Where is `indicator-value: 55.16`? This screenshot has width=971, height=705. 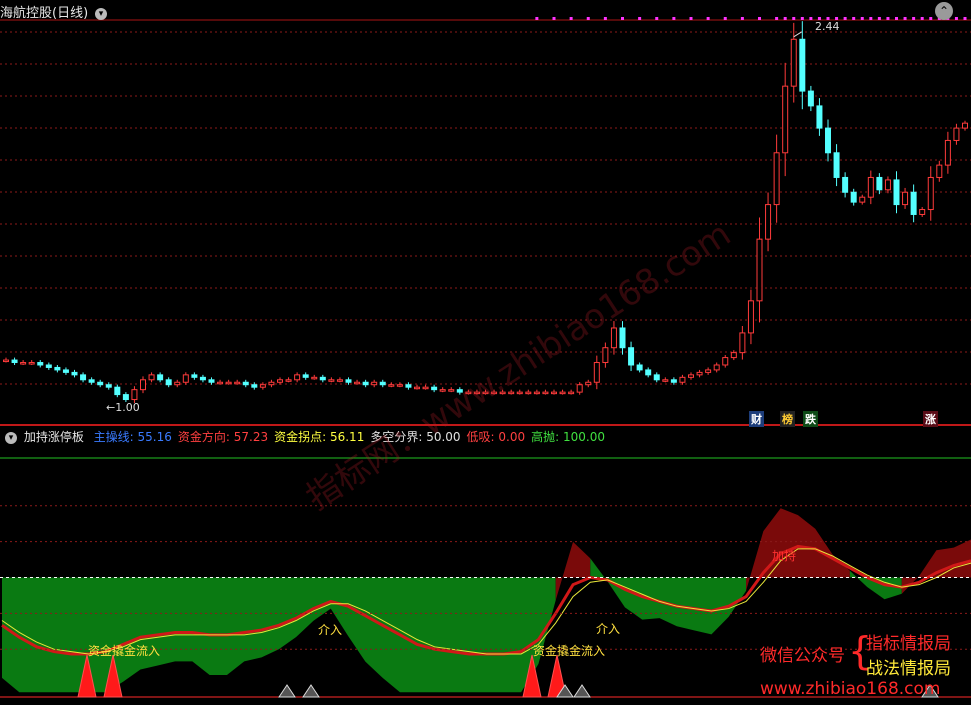
indicator-value: 55.16 is located at coordinates (152, 437).